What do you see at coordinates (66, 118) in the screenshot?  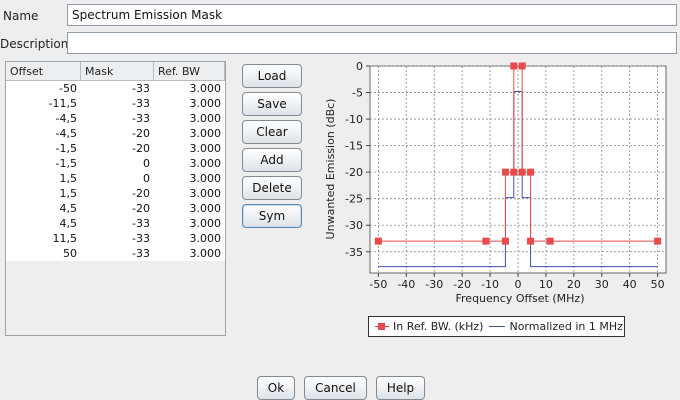 I see `offset-cell: -4,5` at bounding box center [66, 118].